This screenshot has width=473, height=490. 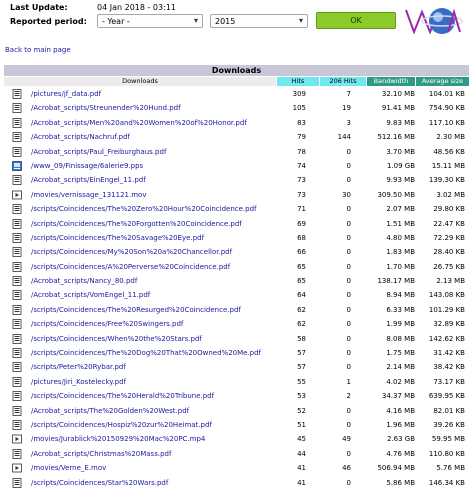 I want to click on hits-value: 105, so click(x=299, y=108).